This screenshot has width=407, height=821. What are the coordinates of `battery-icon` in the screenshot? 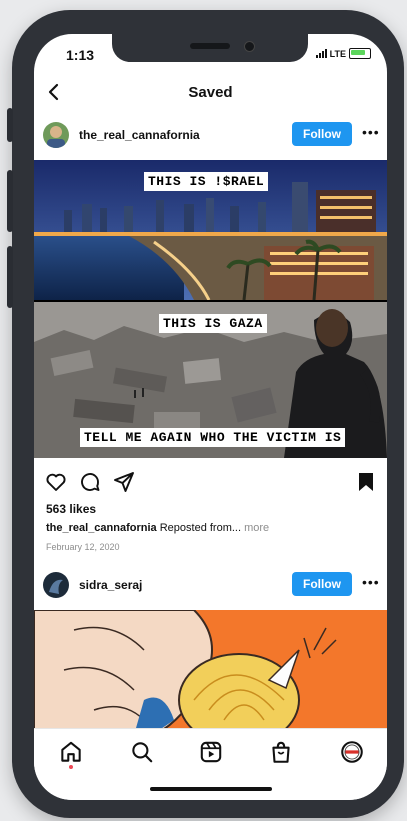 It's located at (360, 53).